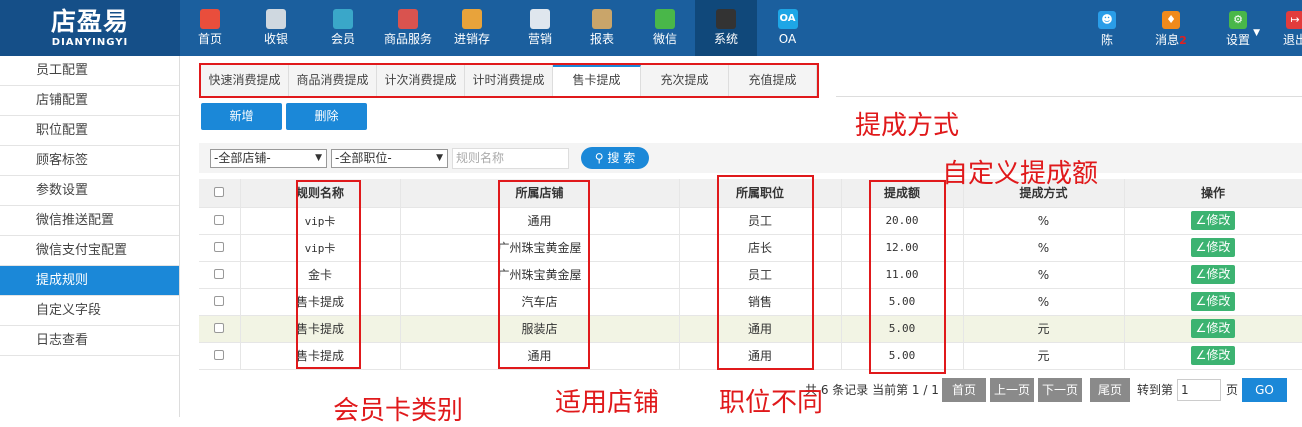  I want to click on sidebar-item-0: 员工配置, so click(89, 71).